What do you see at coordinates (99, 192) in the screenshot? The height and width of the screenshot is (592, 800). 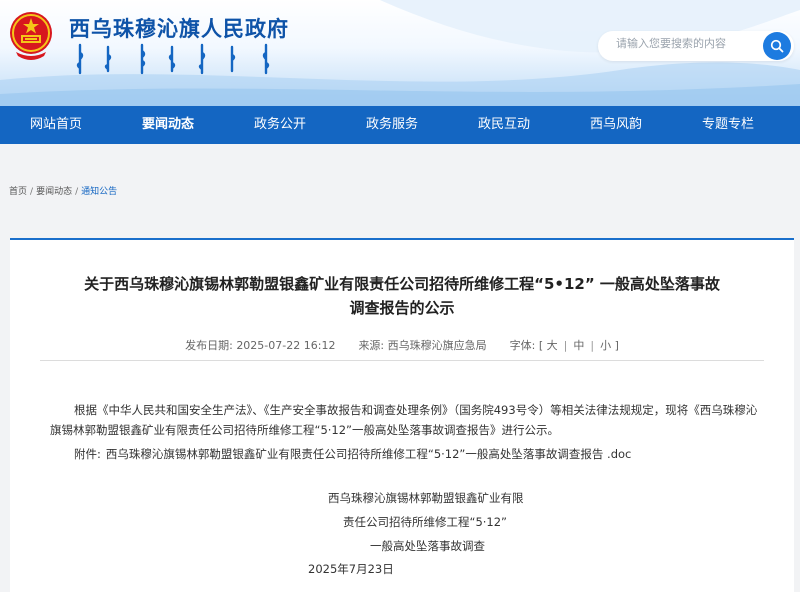 I see `breadcrumb-notices: 通知公告` at bounding box center [99, 192].